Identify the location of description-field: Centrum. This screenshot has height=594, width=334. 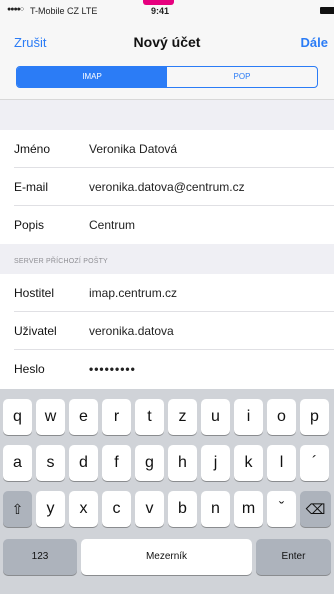
(112, 225).